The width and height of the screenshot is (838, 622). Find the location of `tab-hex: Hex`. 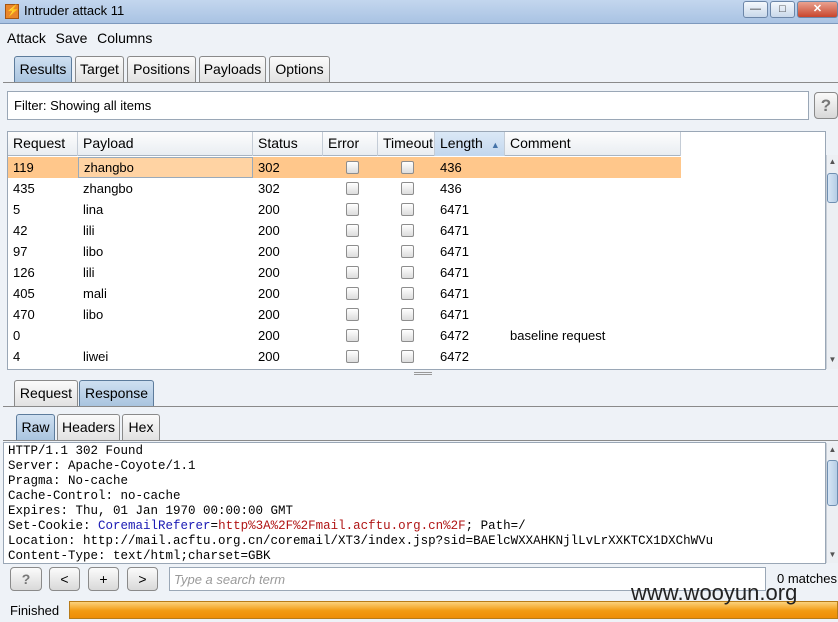

tab-hex: Hex is located at coordinates (141, 427).